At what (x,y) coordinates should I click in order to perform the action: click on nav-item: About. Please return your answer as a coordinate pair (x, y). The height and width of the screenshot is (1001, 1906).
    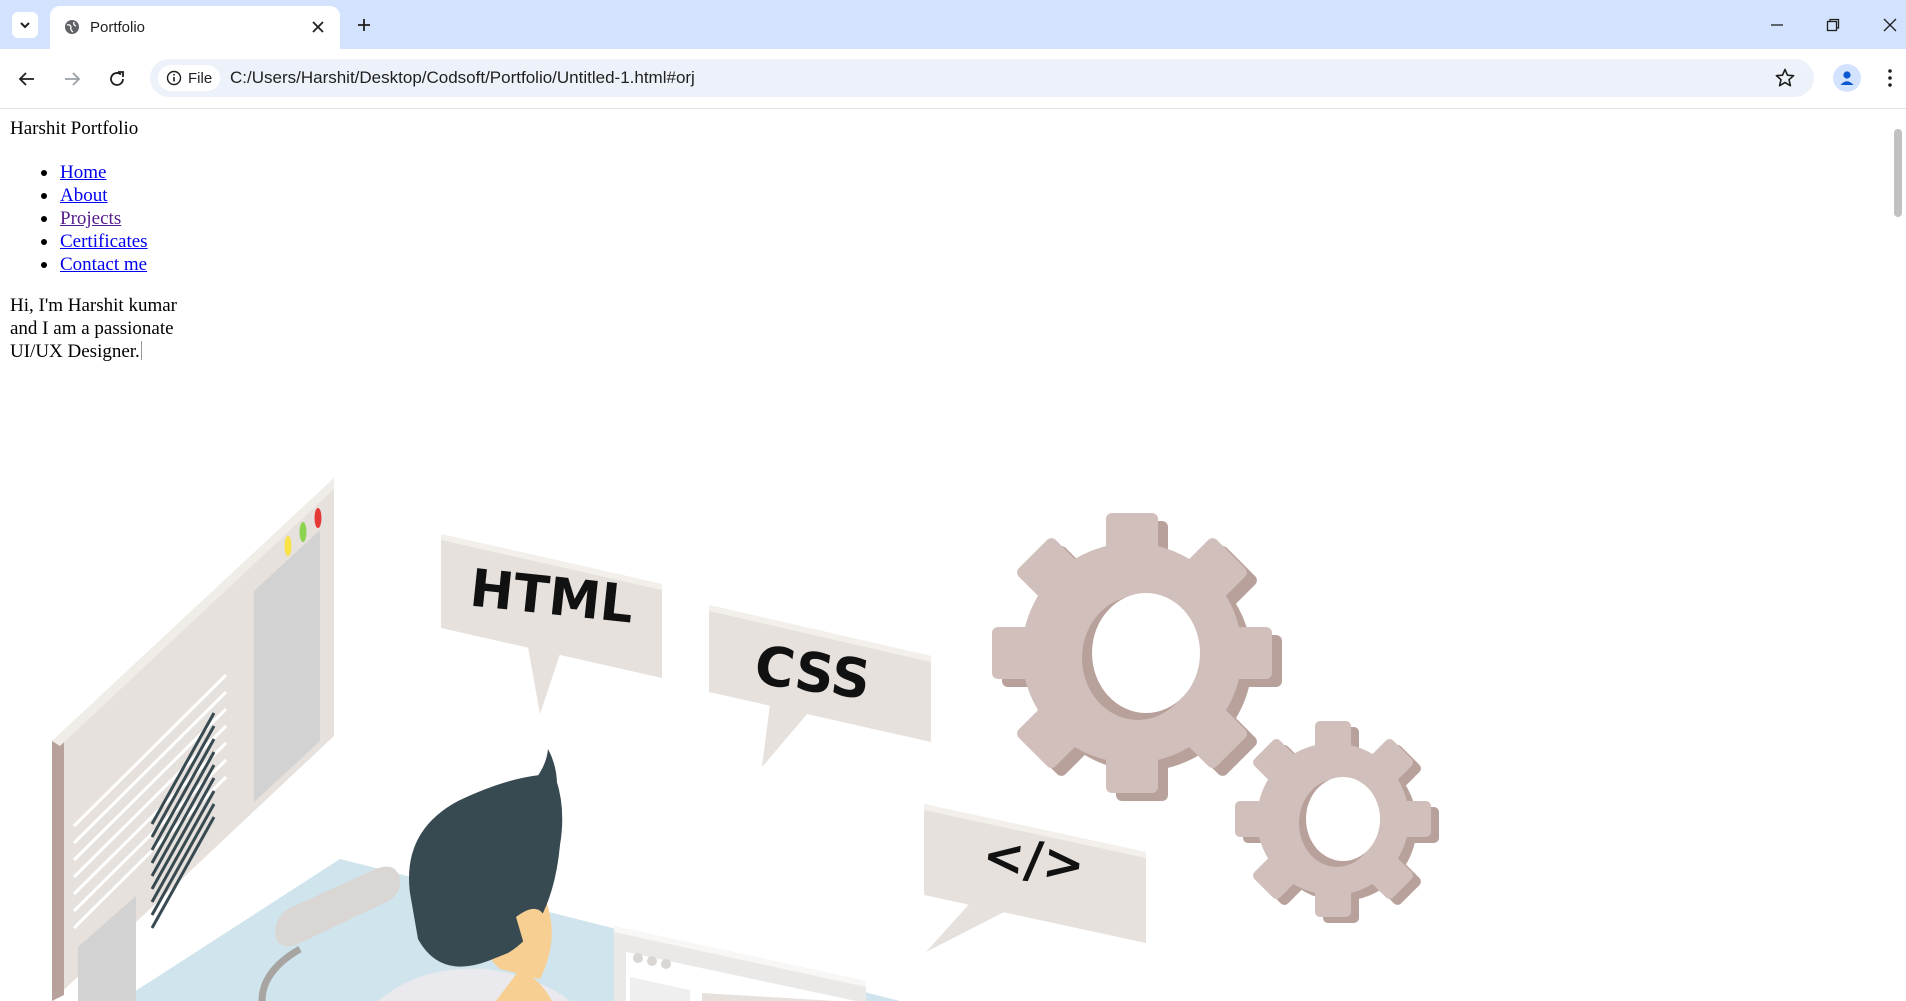
    Looking at the image, I should click on (94, 195).